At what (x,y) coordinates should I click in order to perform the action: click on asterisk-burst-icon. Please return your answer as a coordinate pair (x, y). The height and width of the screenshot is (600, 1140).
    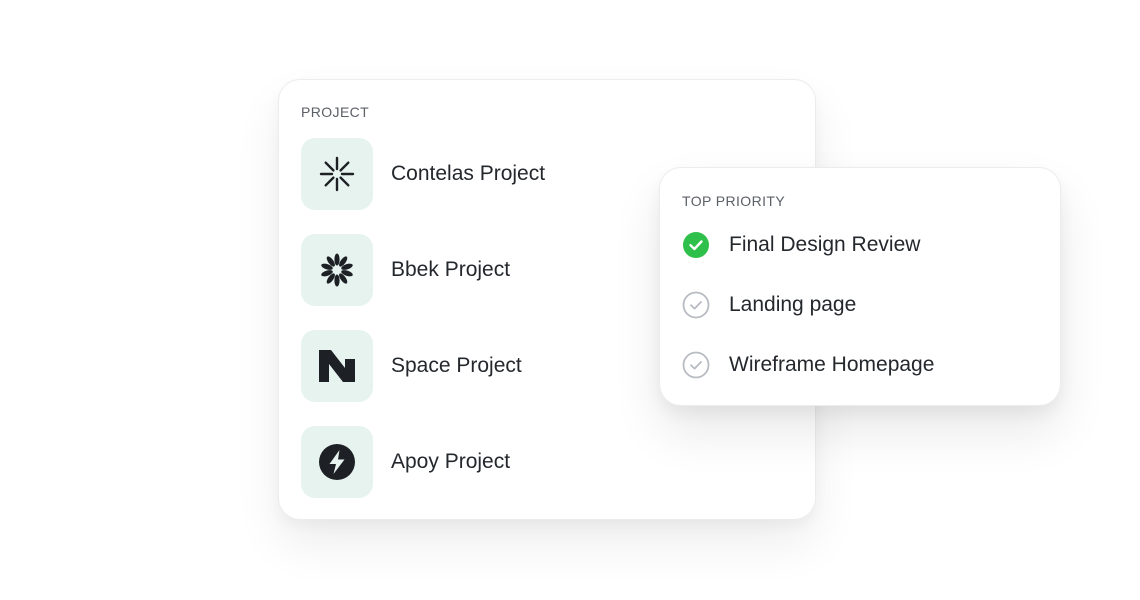
    Looking at the image, I should click on (337, 174).